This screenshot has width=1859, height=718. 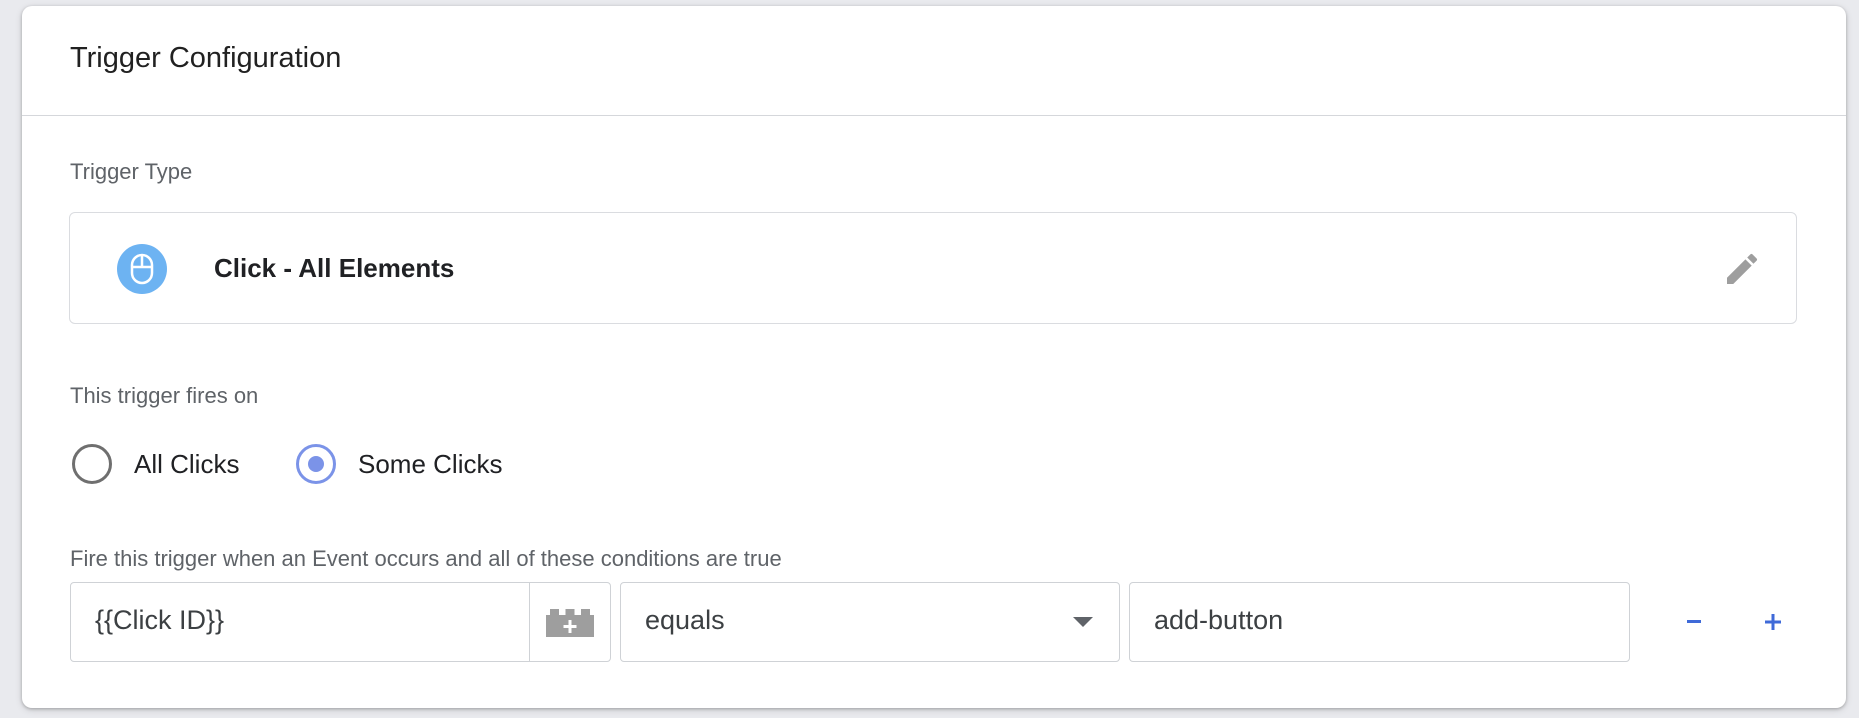 I want to click on radio-some-clicks: Some Clicks, so click(x=411, y=464).